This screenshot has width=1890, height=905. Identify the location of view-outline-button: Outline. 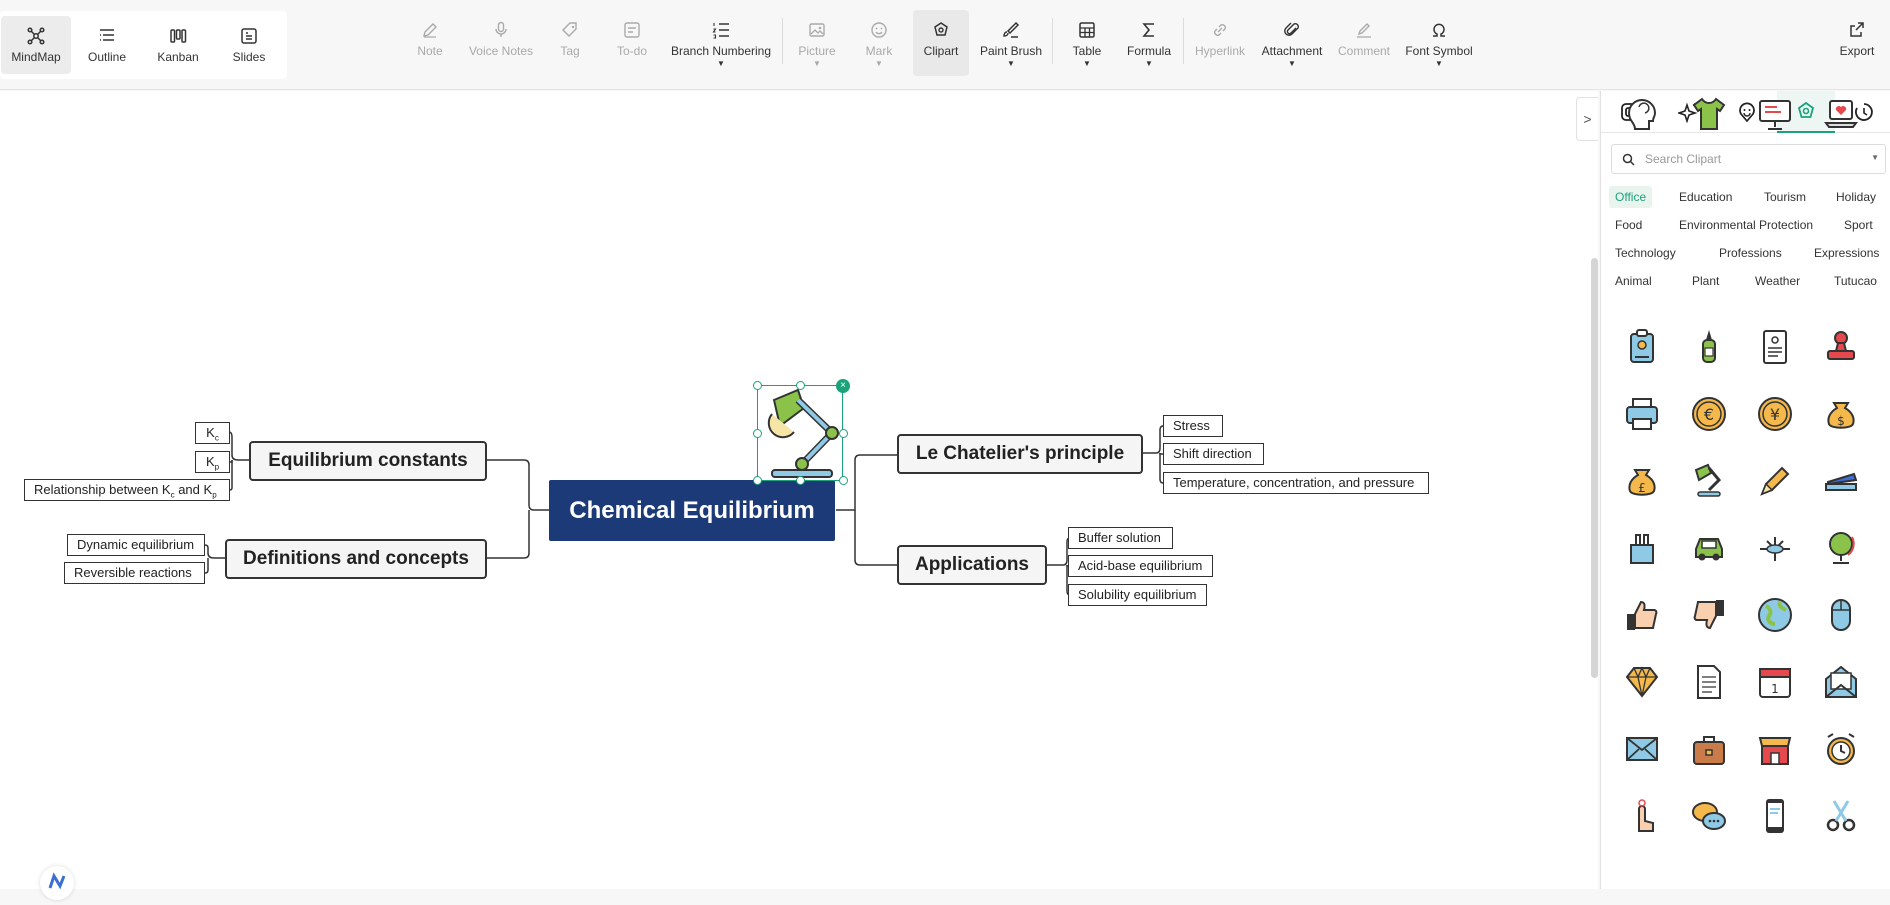
(107, 45).